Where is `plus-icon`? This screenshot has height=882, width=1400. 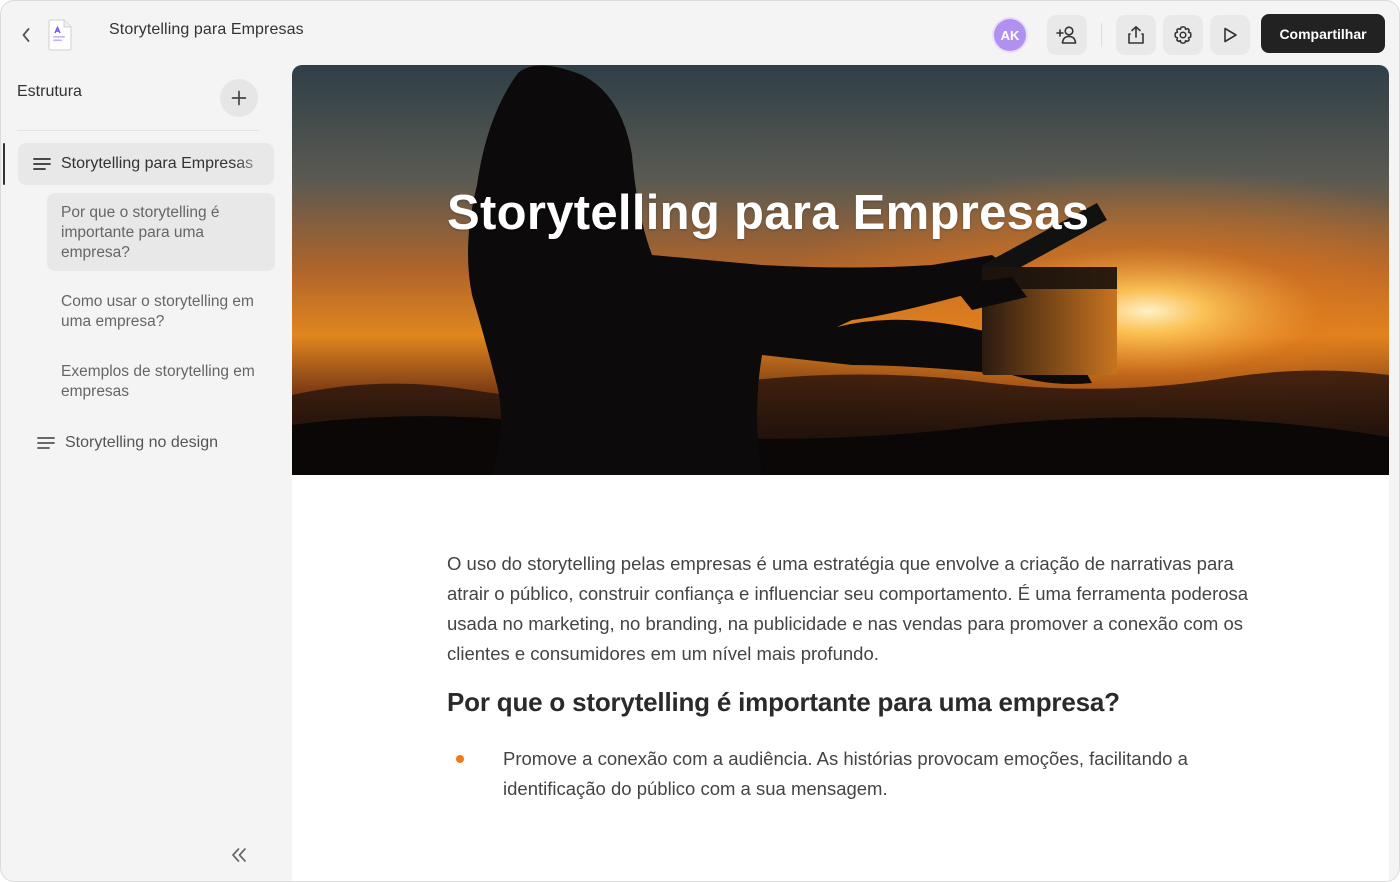
plus-icon is located at coordinates (239, 98).